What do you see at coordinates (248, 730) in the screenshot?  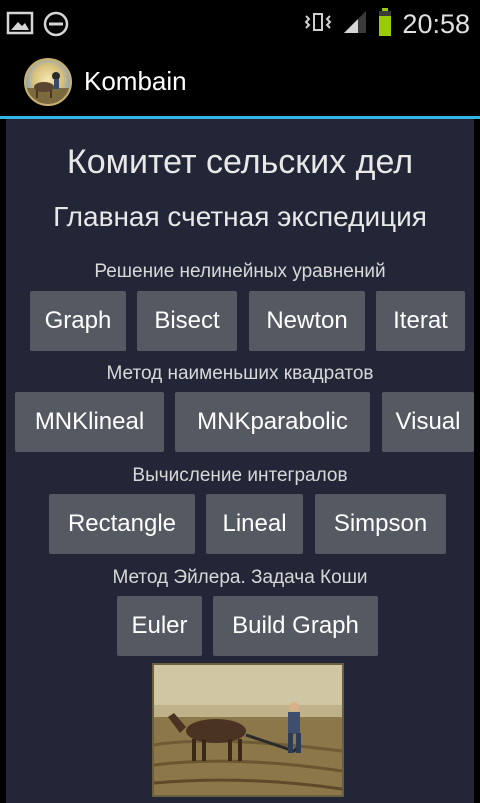 I see `plowing-painting-image` at bounding box center [248, 730].